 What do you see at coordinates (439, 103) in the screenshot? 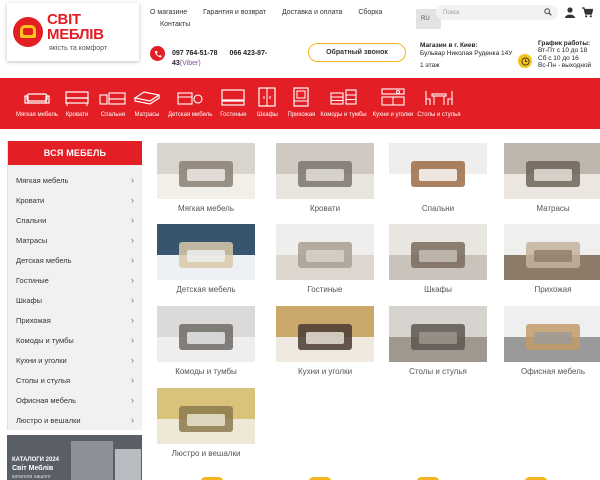
I see `category-table-chairs: Столы и стулья` at bounding box center [439, 103].